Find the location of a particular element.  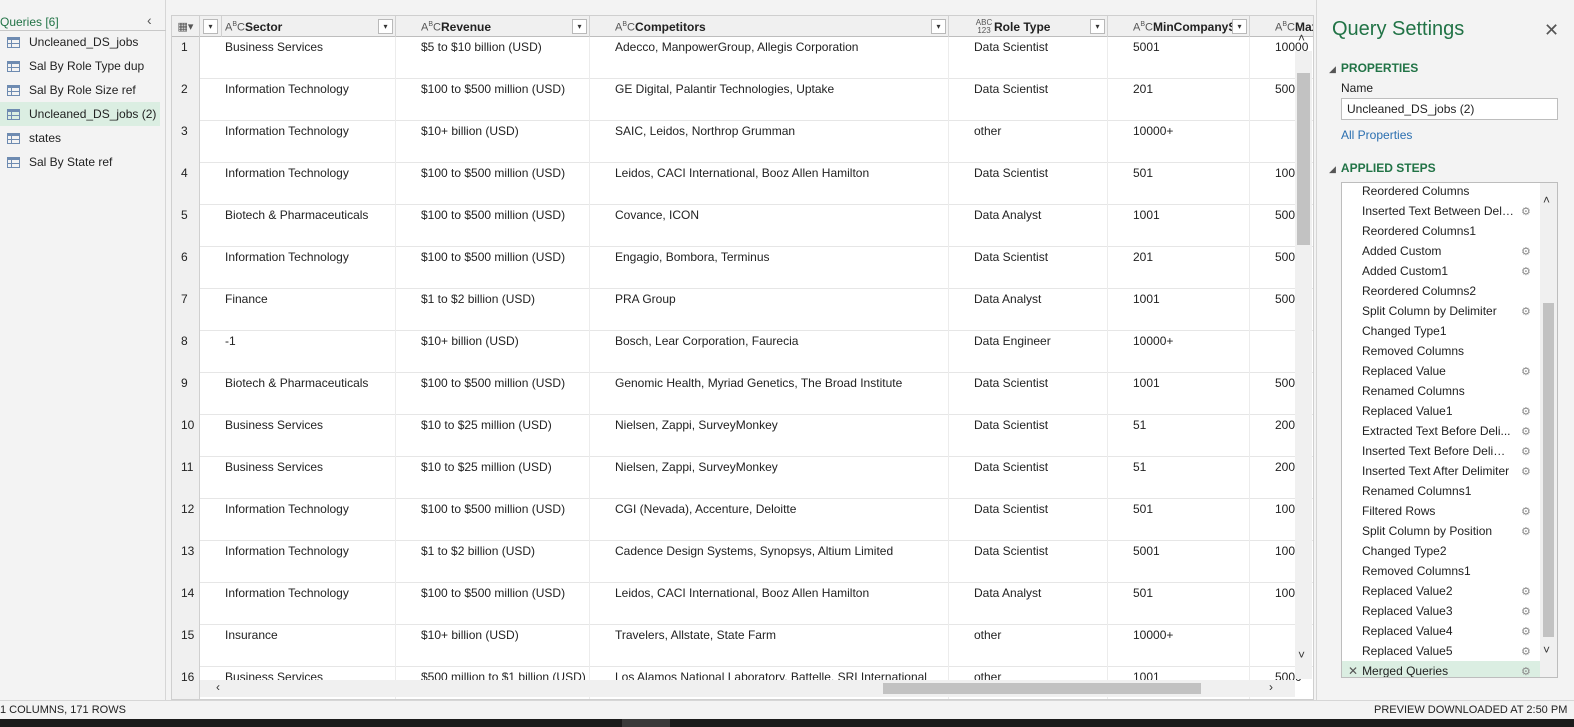

scroll-down-icon: ˅ is located at coordinates (1546, 650).